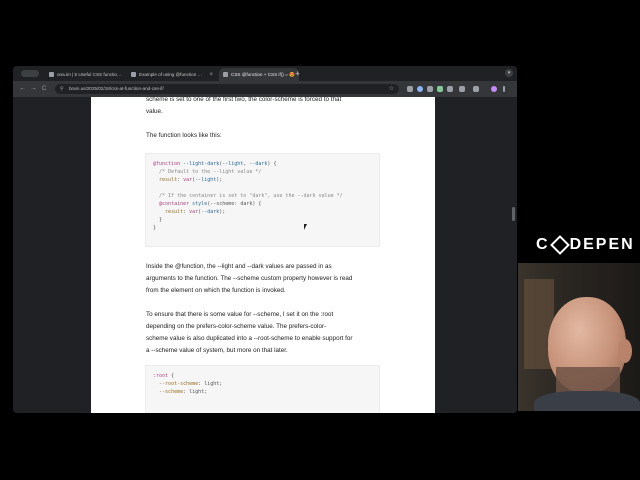  What do you see at coordinates (476, 89) in the screenshot?
I see `sidebar-icon` at bounding box center [476, 89].